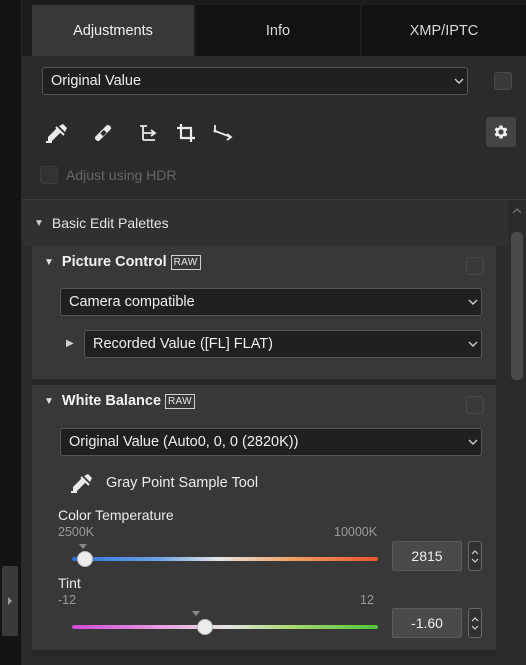 Image resolution: width=526 pixels, height=665 pixels. I want to click on bandage-icon, so click(104, 133).